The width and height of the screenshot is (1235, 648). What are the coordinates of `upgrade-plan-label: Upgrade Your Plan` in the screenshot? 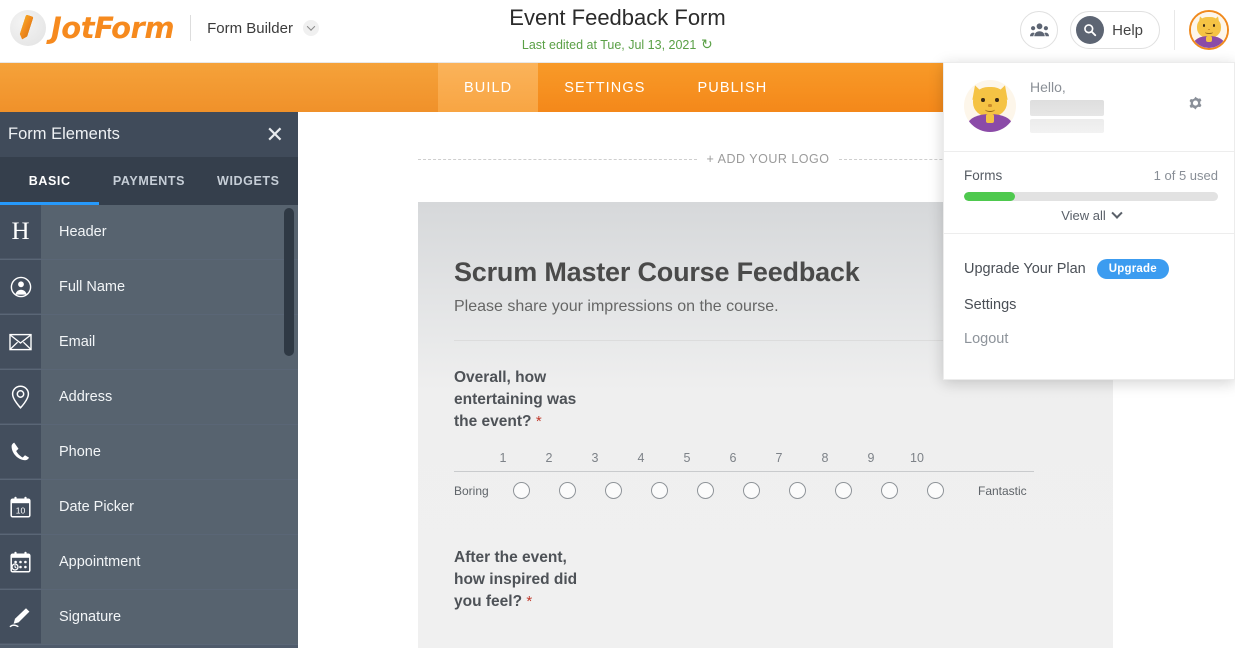 It's located at (1025, 269).